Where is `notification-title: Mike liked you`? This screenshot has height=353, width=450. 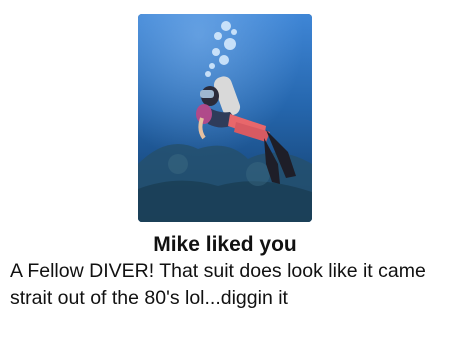 notification-title: Mike liked you is located at coordinates (225, 244).